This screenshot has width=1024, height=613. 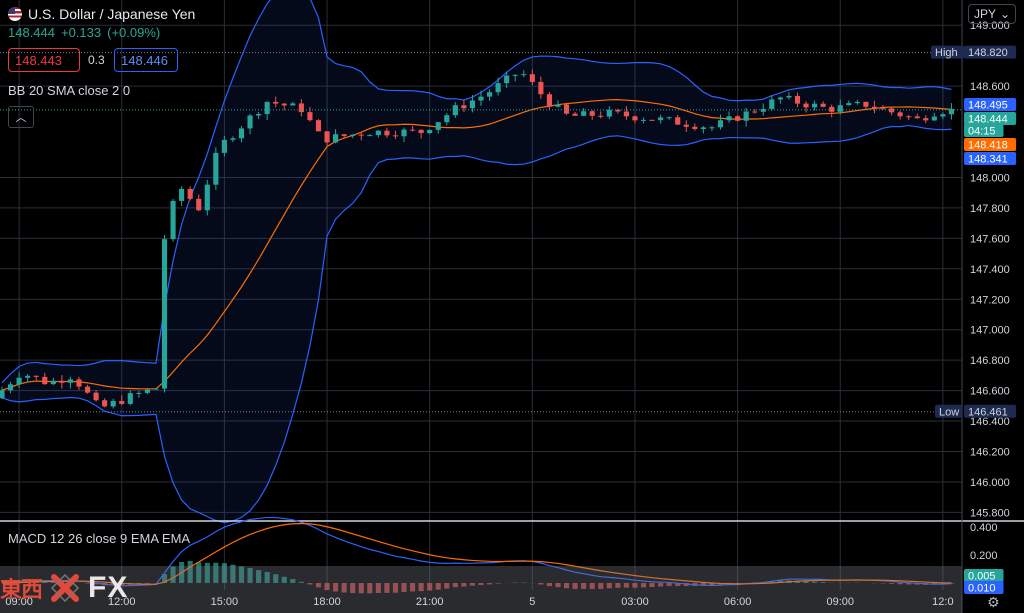 I want to click on spread-value: 0.3, so click(x=96, y=60).